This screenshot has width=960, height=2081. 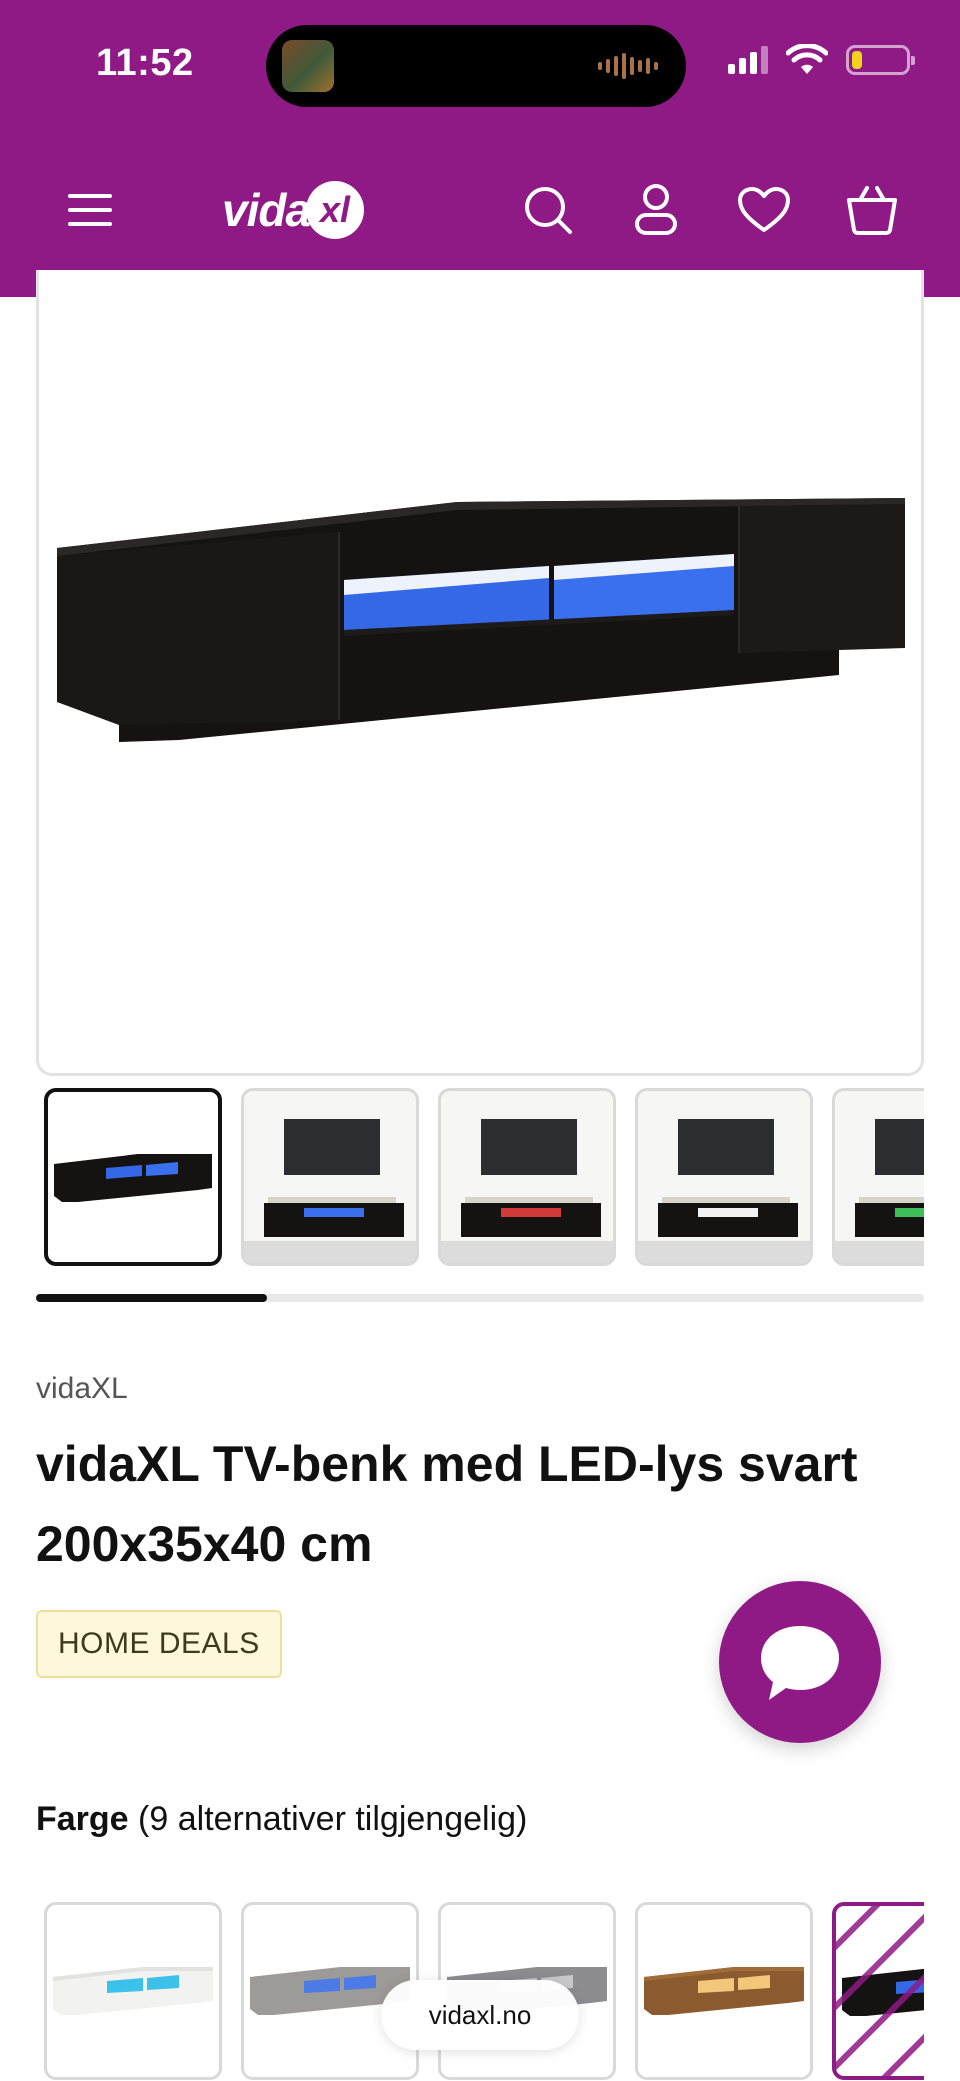 What do you see at coordinates (266, 210) in the screenshot?
I see `logo-text: vida` at bounding box center [266, 210].